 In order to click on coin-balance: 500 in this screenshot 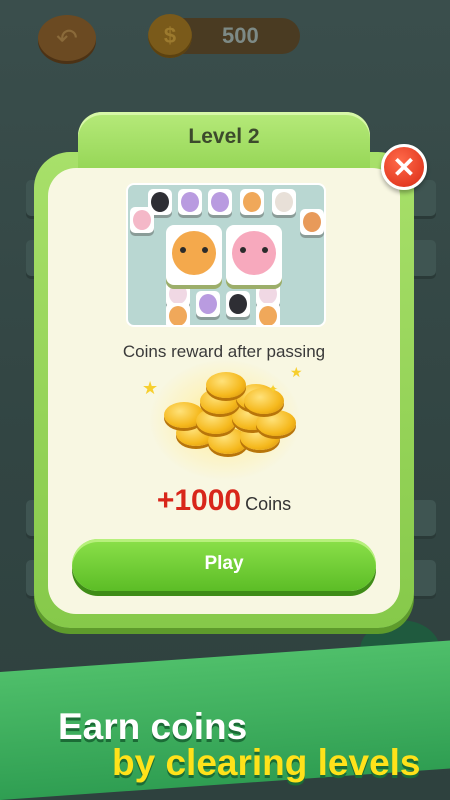, I will do `click(240, 35)`.